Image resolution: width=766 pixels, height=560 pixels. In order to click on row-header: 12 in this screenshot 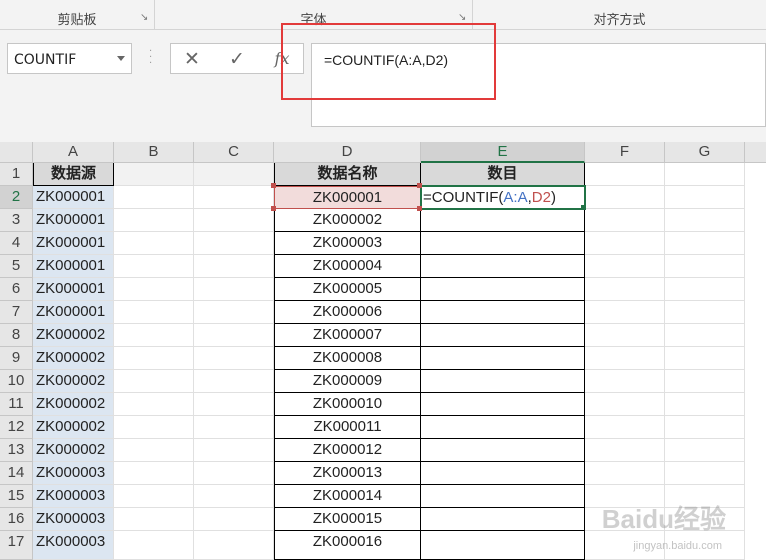, I will do `click(16, 427)`.